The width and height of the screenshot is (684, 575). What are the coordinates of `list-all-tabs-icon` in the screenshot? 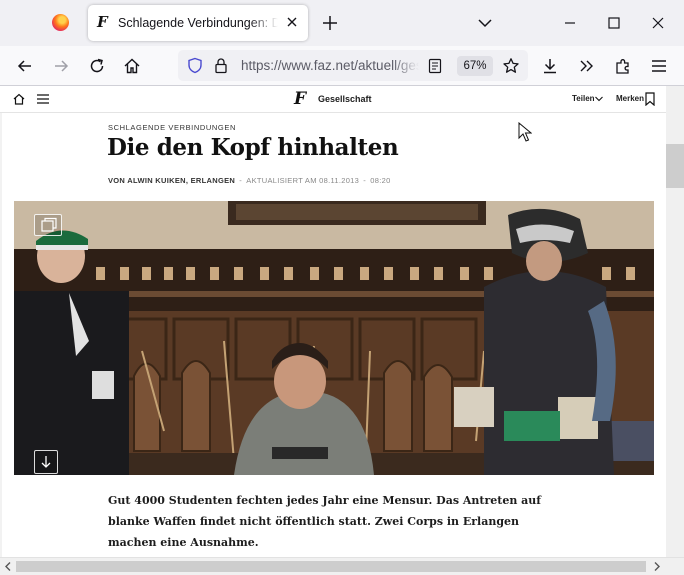 It's located at (485, 23).